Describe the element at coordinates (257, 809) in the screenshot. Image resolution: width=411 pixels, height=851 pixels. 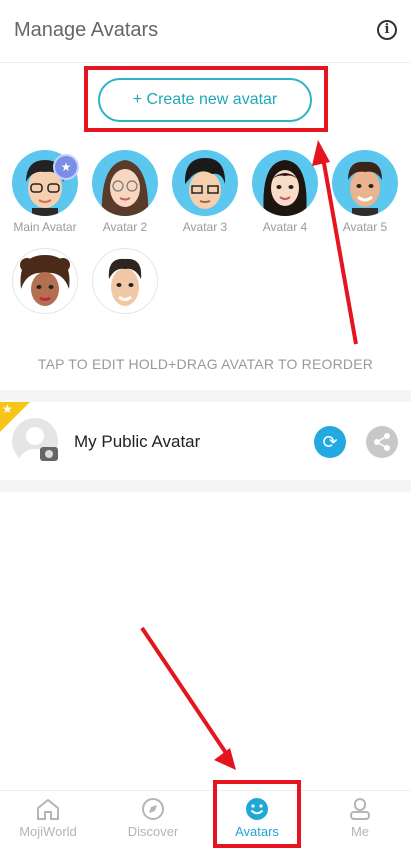
I see `smiley-icon` at that location.